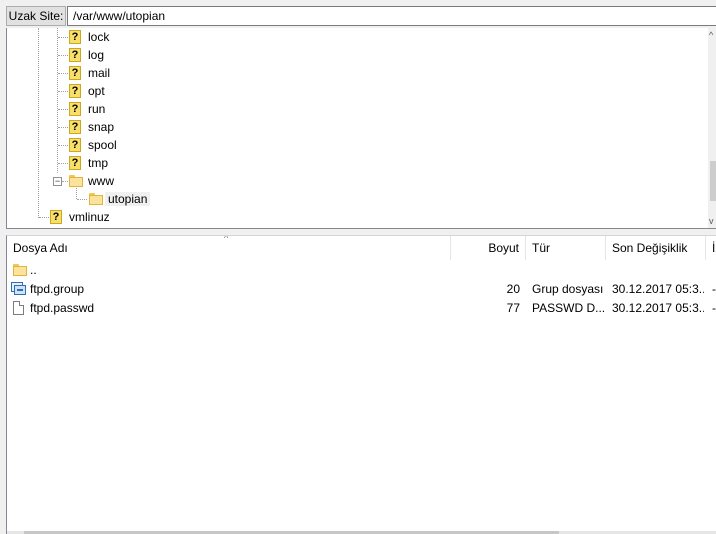 Image resolution: width=716 pixels, height=534 pixels. I want to click on tree-item-label: lock, so click(99, 37).